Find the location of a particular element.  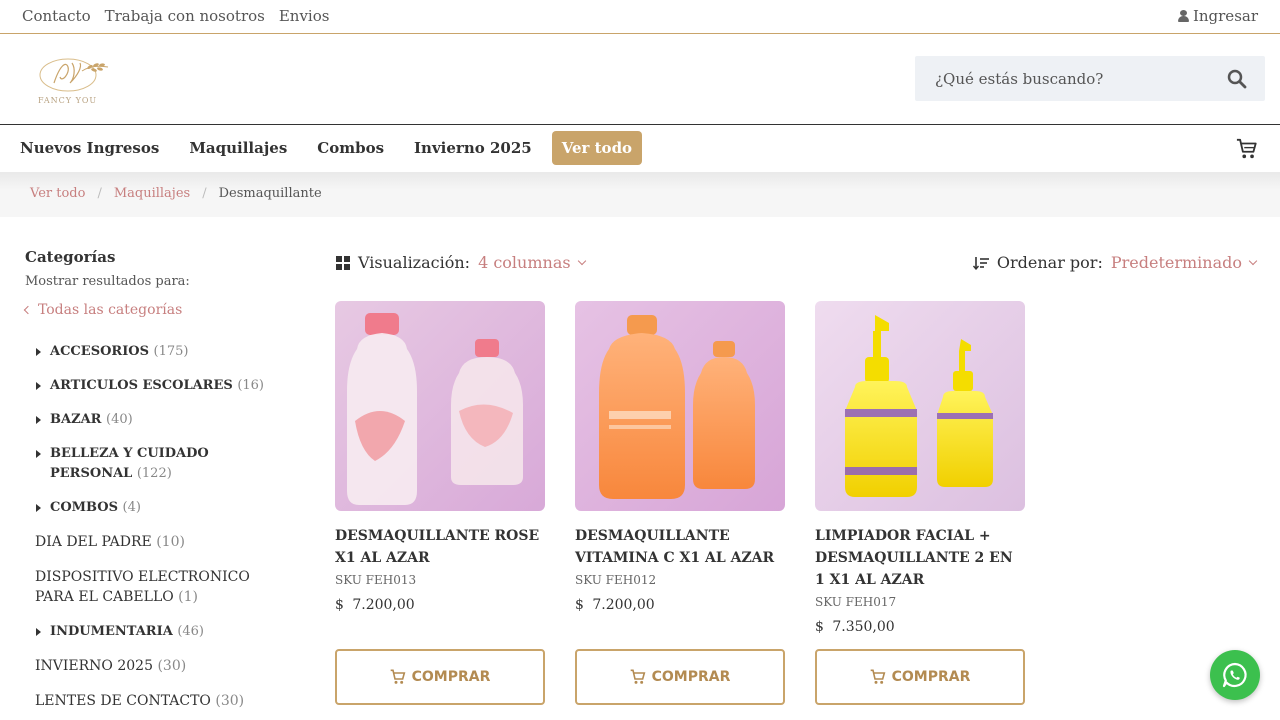

nav-item-makeup: Maquillajes is located at coordinates (238, 148).